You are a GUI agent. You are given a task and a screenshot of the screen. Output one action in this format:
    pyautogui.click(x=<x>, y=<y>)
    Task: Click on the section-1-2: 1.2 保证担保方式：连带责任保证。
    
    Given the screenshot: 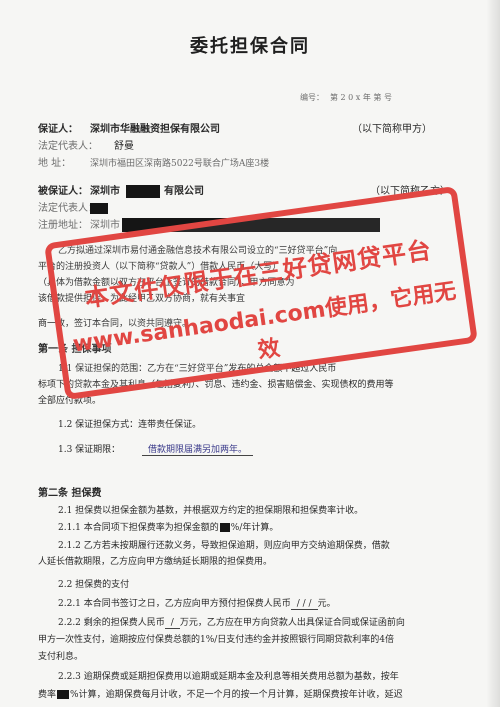 What is the action you would take?
    pyautogui.click(x=130, y=425)
    